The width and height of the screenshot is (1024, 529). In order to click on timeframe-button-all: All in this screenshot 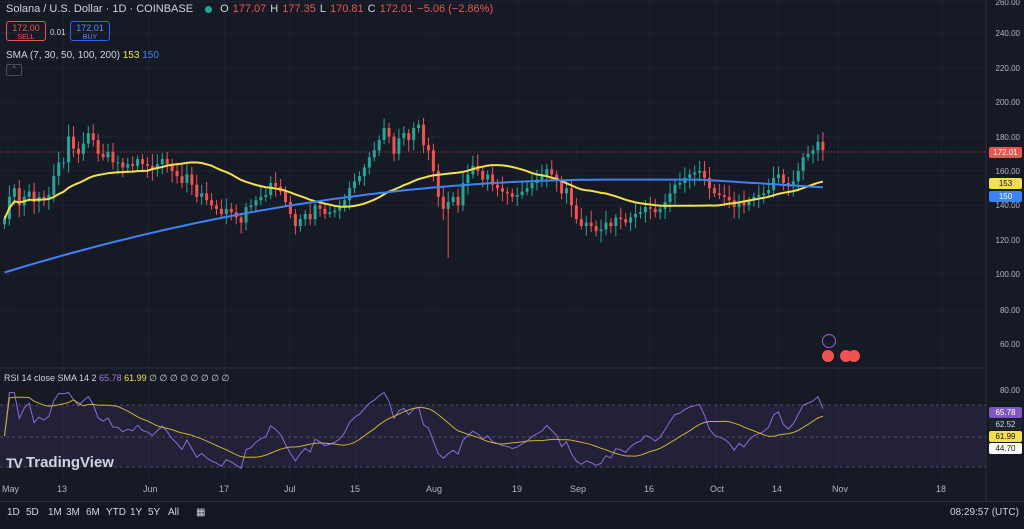, I will do `click(173, 512)`.